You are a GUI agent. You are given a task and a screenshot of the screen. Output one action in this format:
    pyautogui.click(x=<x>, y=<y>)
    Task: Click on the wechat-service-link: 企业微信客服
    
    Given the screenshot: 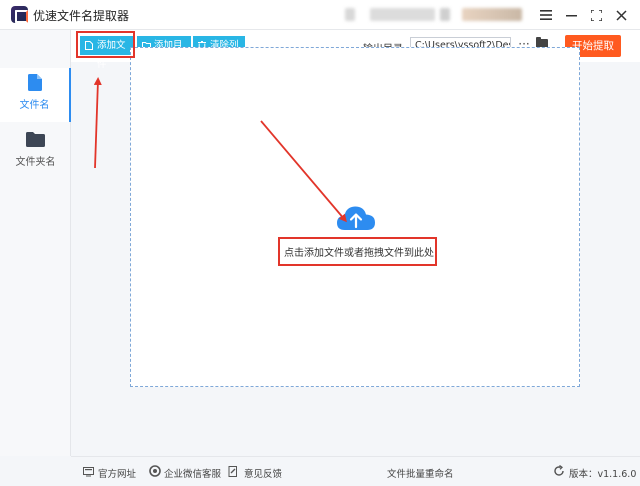 What is the action you would take?
    pyautogui.click(x=192, y=473)
    